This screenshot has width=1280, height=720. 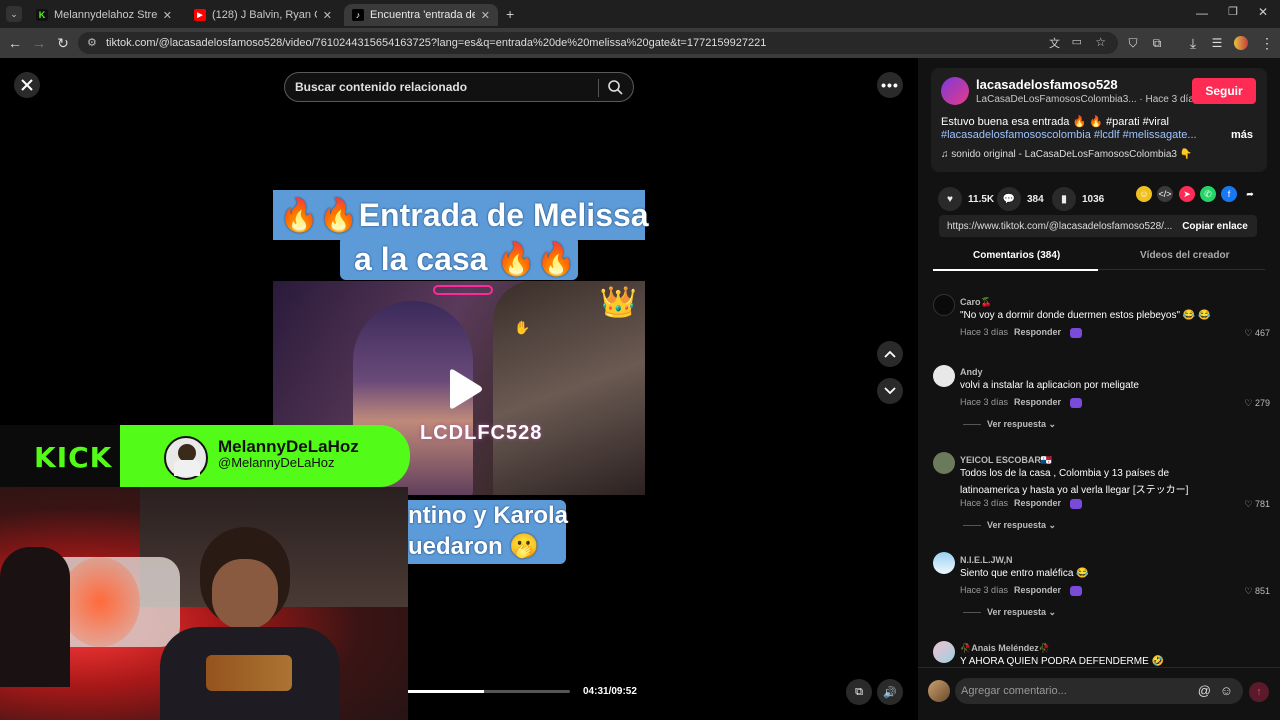 What do you see at coordinates (63, 43) in the screenshot?
I see `reload-icon: ↻` at bounding box center [63, 43].